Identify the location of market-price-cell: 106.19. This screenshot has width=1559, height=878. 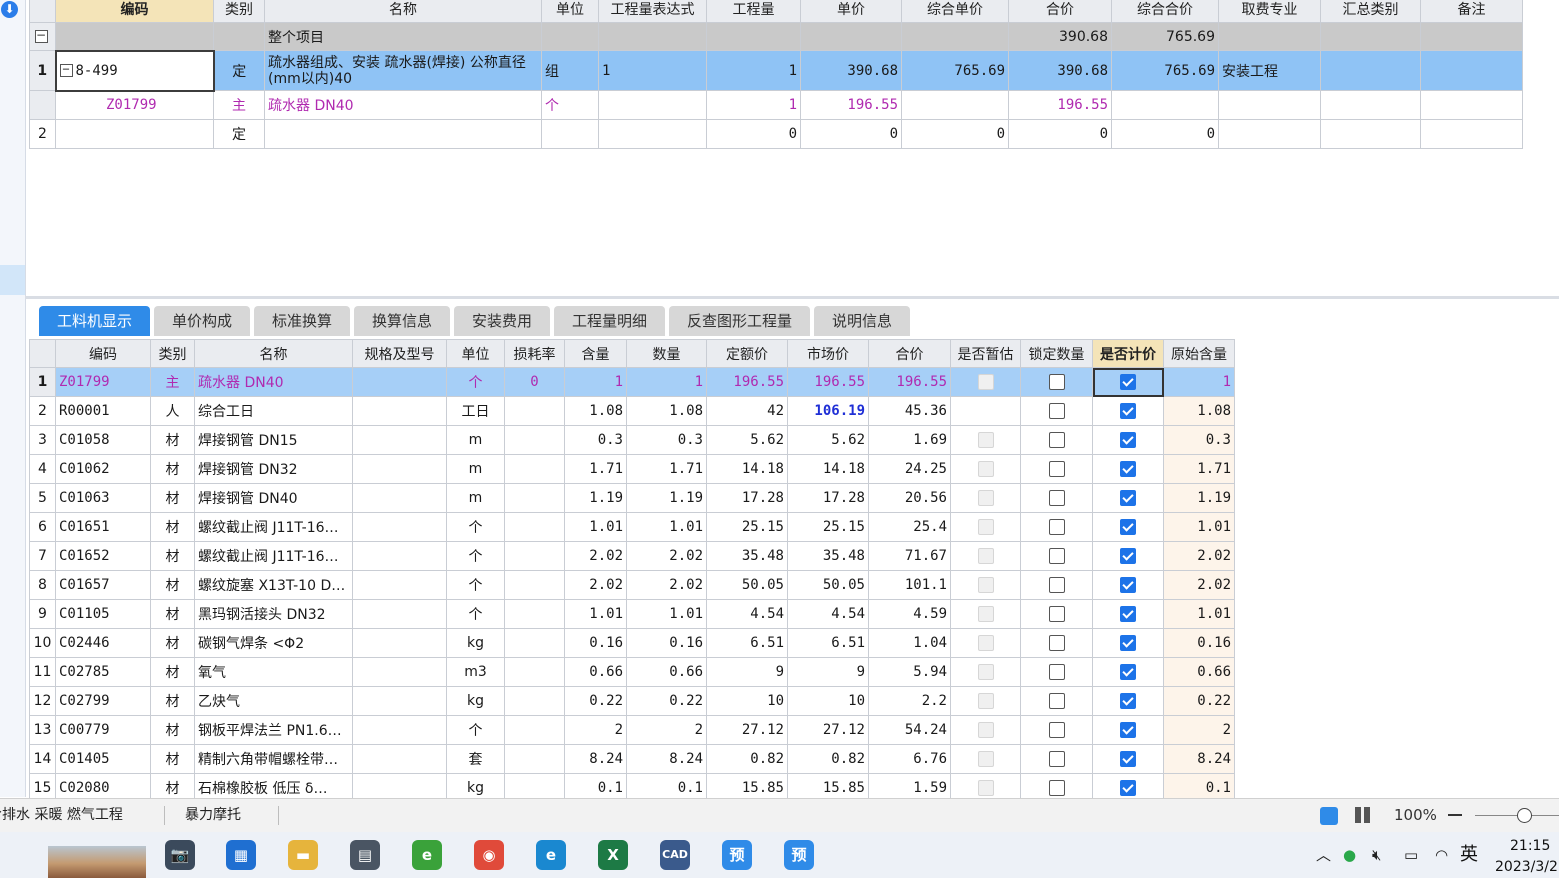
(828, 411).